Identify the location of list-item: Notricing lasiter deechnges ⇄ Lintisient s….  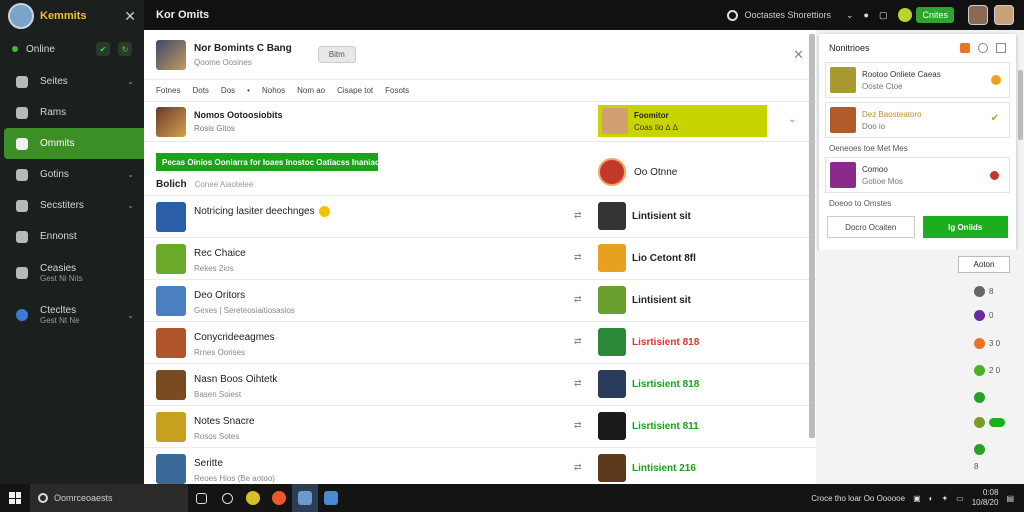
(480, 215).